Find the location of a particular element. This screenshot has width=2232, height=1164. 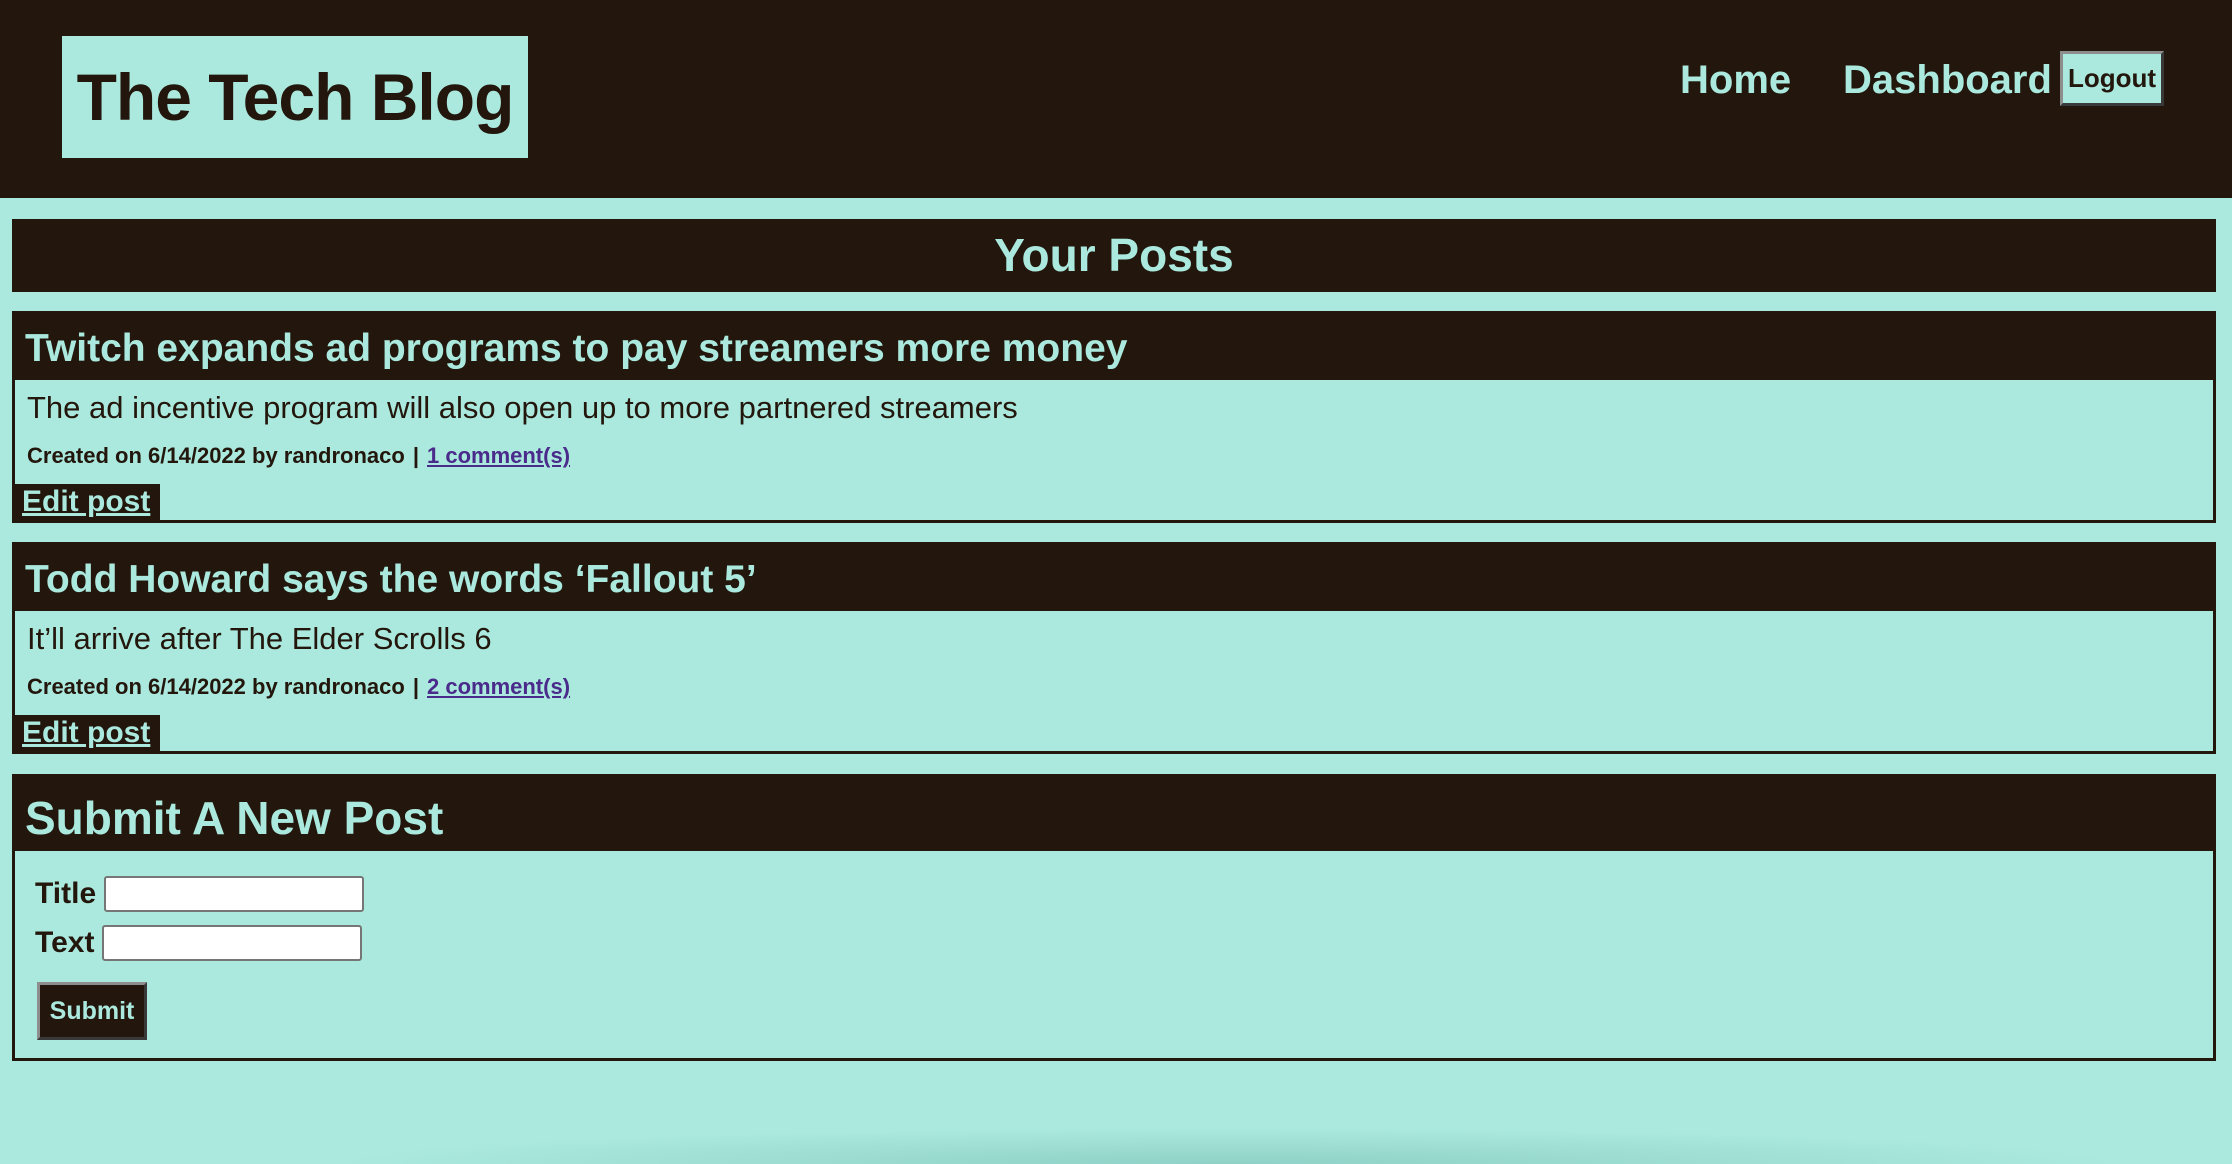

your-posts-heading: Your Posts is located at coordinates (1114, 255).